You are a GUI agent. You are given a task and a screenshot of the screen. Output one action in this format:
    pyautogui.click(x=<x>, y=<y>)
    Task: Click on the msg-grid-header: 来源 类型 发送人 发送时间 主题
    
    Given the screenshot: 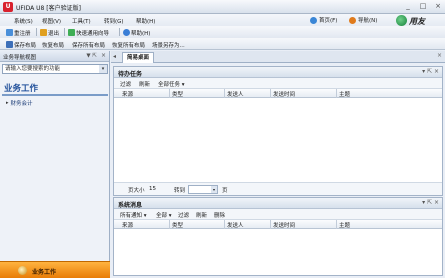 What is the action you would take?
    pyautogui.click(x=278, y=224)
    